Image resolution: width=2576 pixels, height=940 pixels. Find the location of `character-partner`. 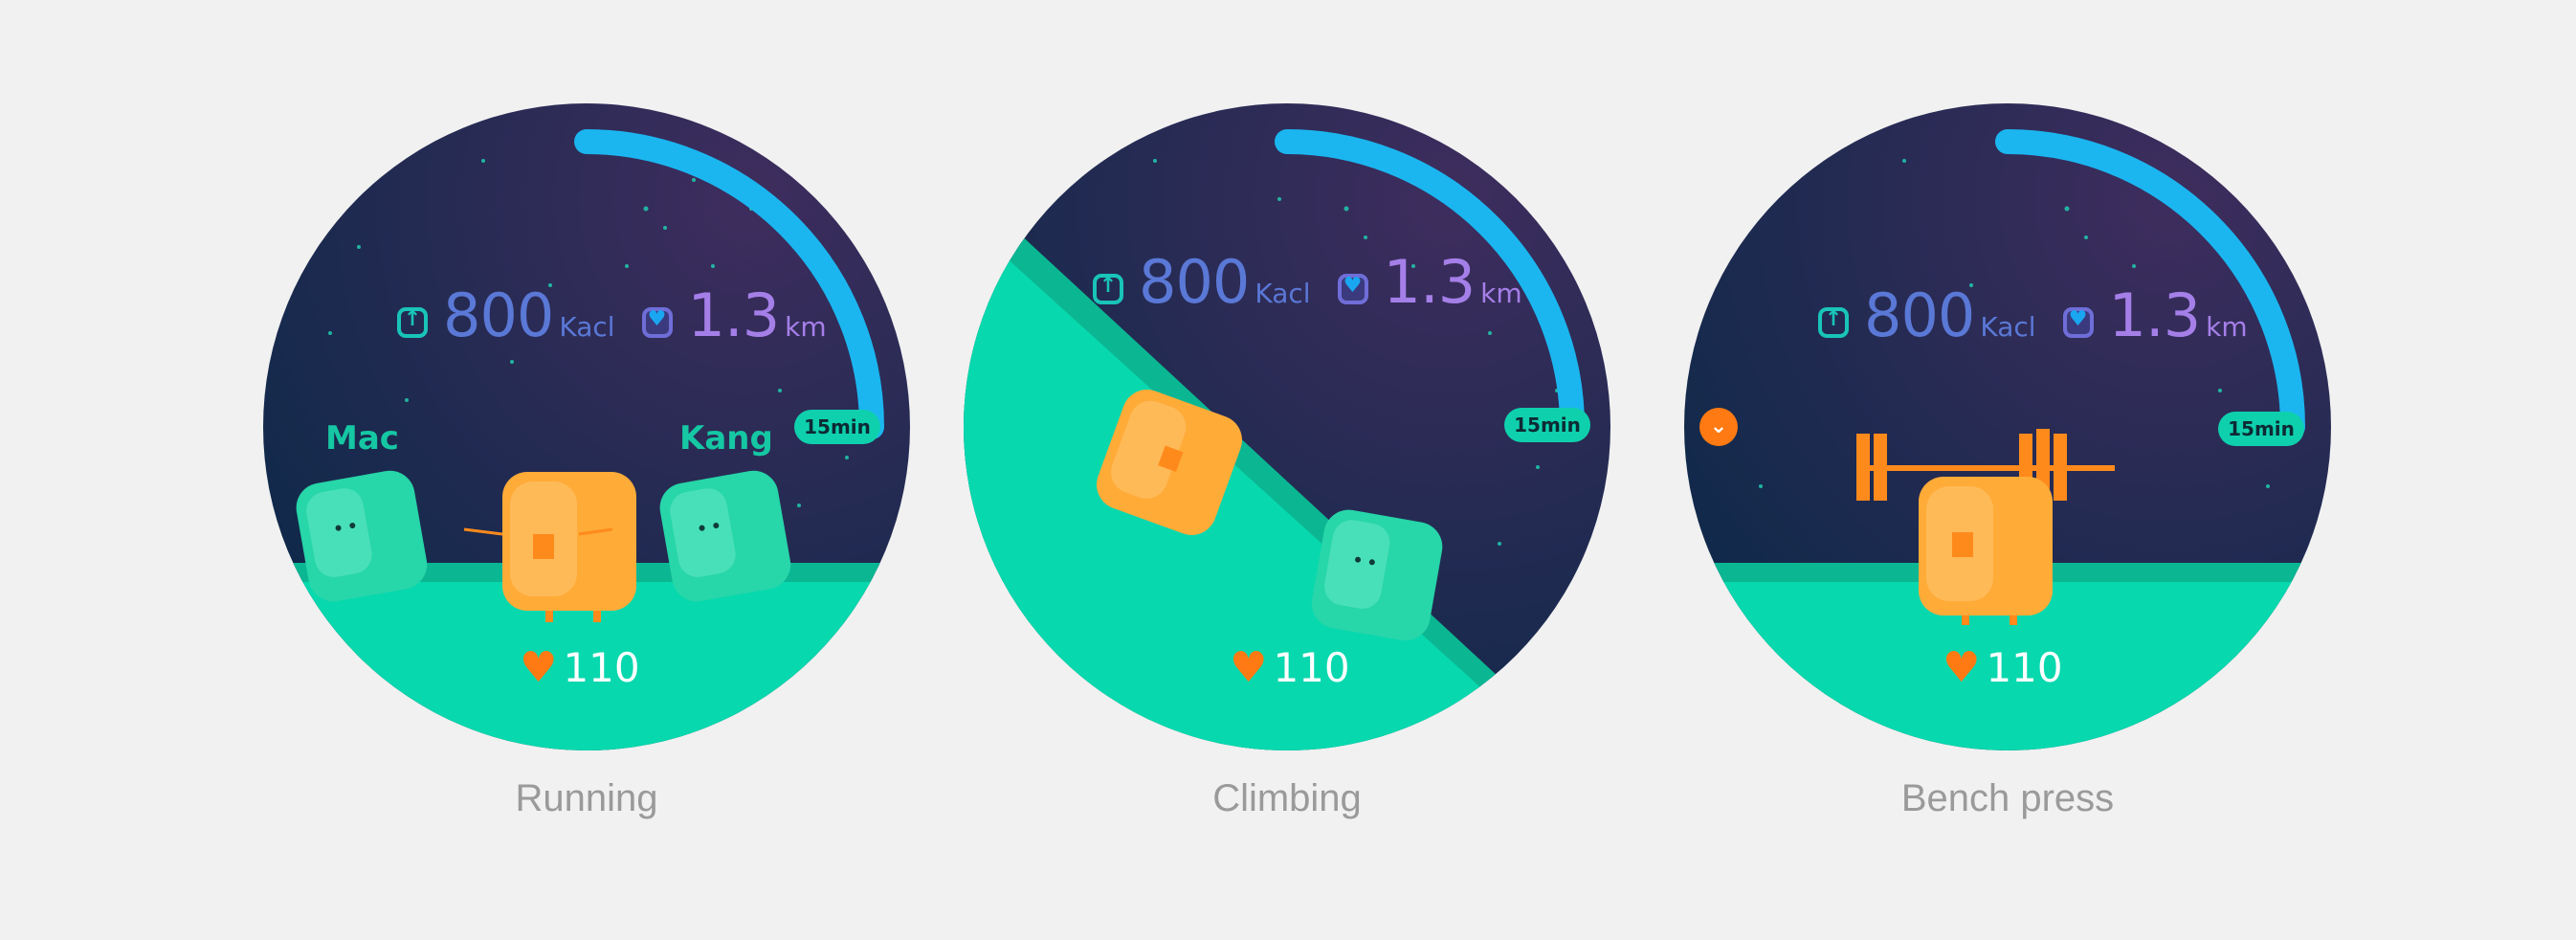

character-partner is located at coordinates (1377, 575).